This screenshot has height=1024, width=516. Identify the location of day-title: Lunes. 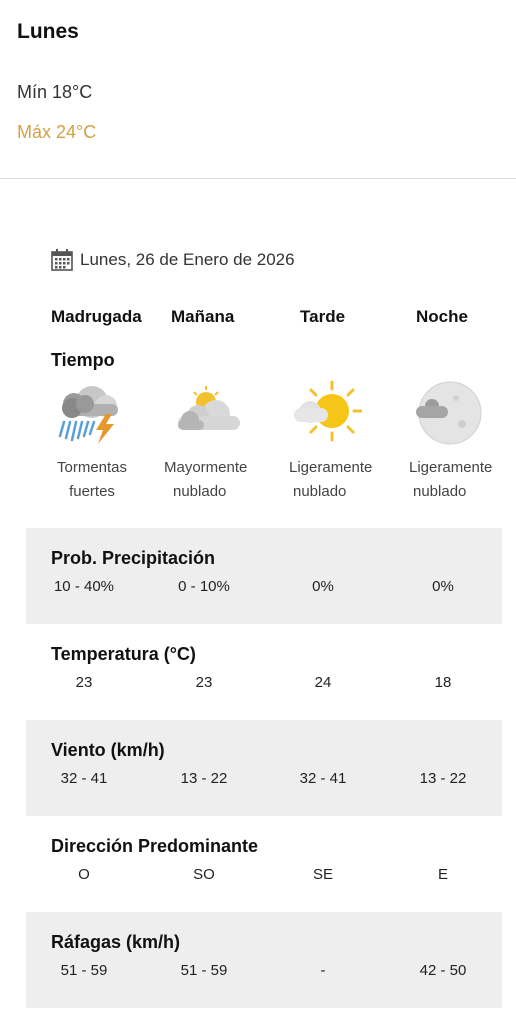
(48, 31).